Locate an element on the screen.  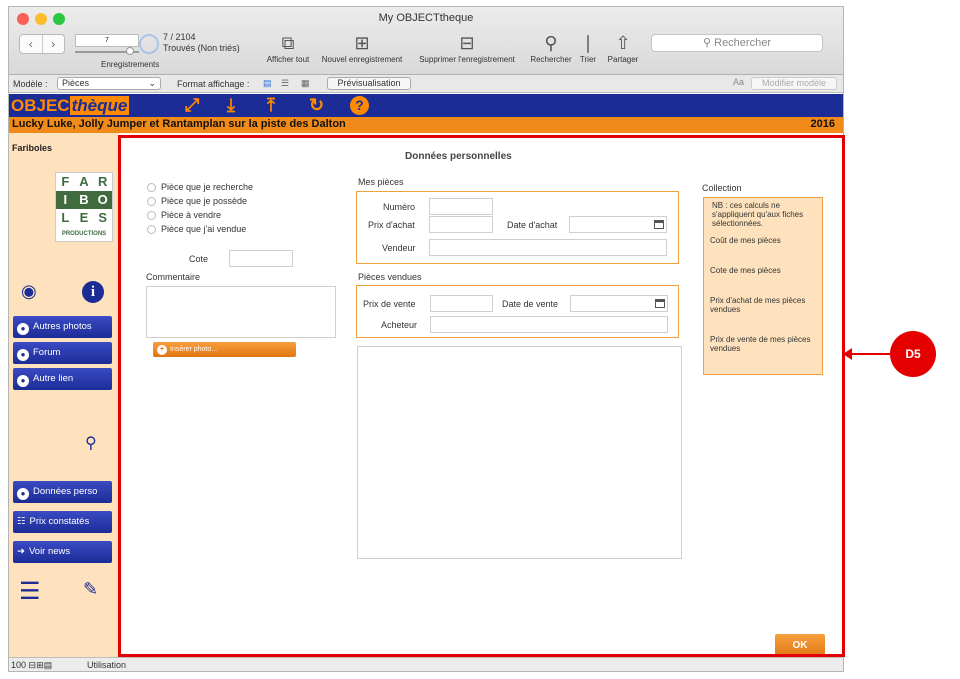
table-view-icon: ▦ is located at coordinates (305, 83).